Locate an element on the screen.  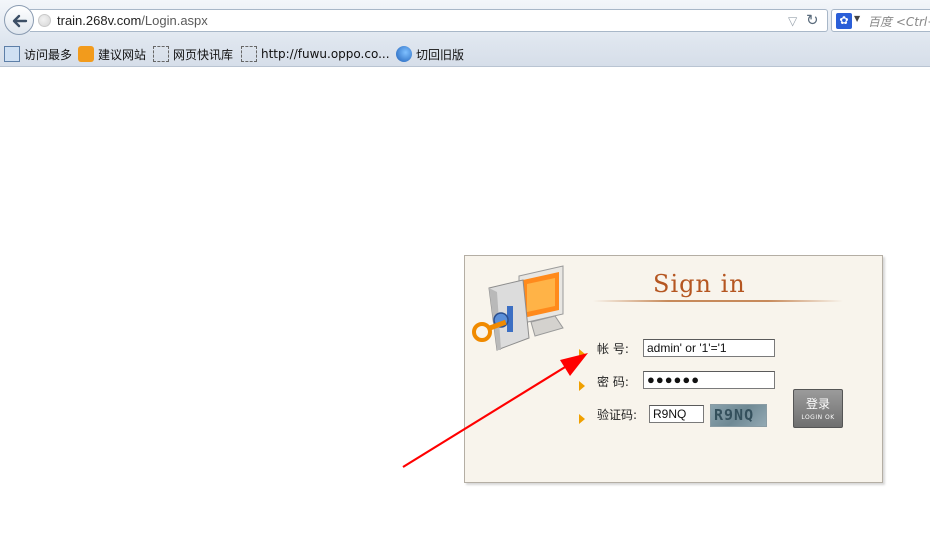
captcha-input: R9NQ is located at coordinates (676, 414).